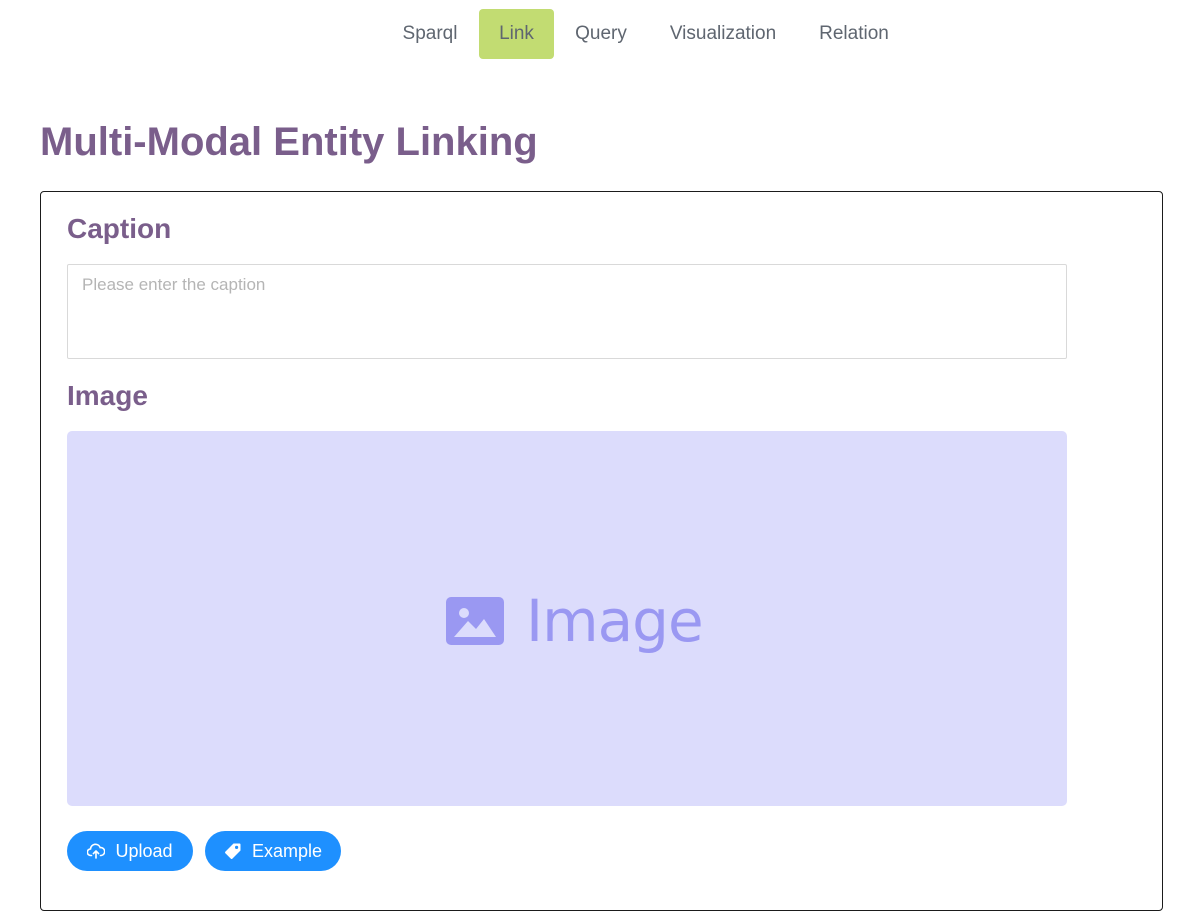  What do you see at coordinates (854, 34) in the screenshot?
I see `nav-item-relation: Relation` at bounding box center [854, 34].